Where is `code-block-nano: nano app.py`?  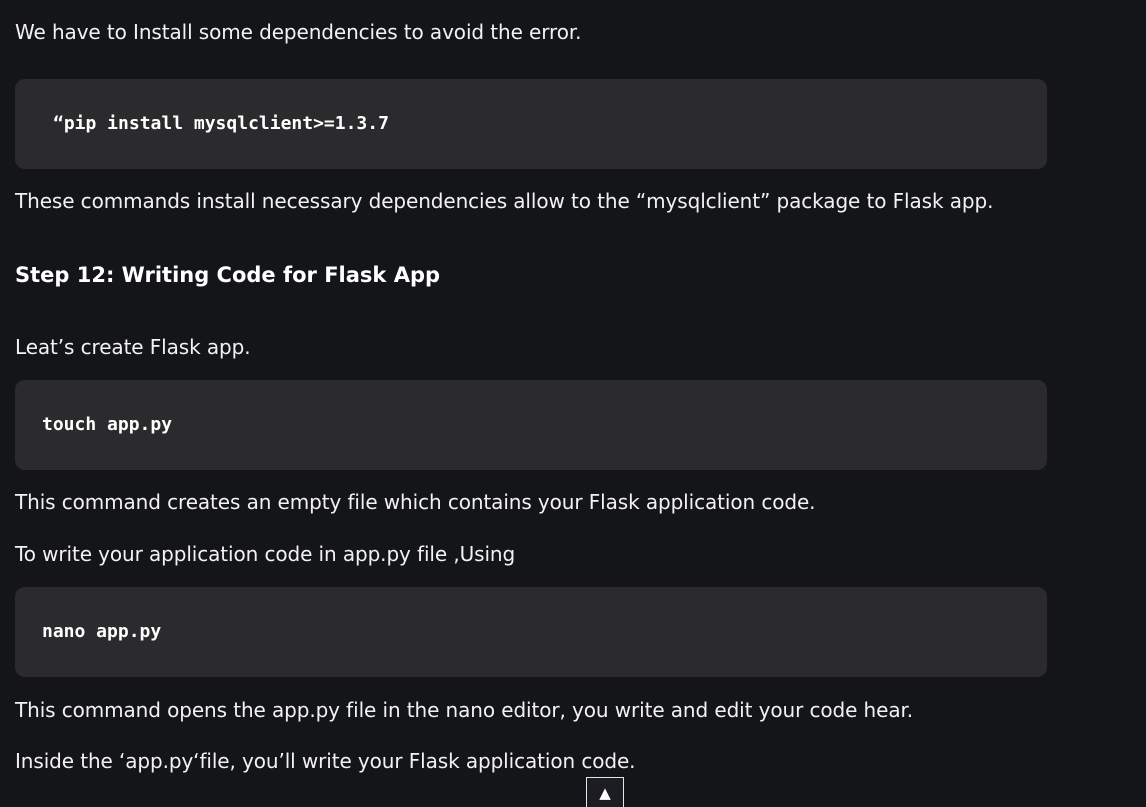 code-block-nano: nano app.py is located at coordinates (531, 632).